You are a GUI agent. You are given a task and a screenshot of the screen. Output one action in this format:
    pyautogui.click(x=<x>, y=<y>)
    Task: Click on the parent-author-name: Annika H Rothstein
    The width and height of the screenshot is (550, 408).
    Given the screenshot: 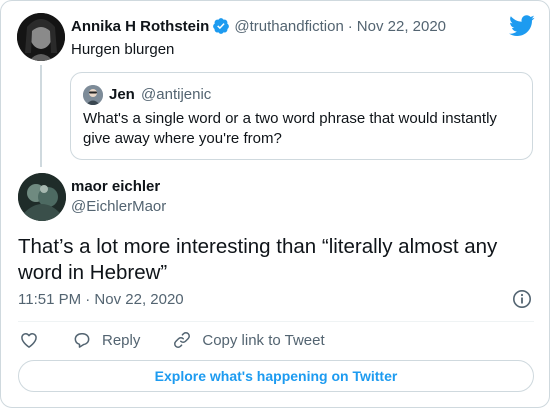 What is the action you would take?
    pyautogui.click(x=140, y=26)
    